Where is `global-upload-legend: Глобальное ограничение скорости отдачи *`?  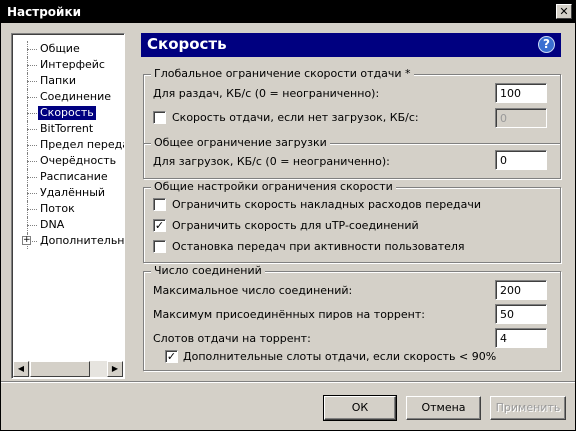
global-upload-legend: Глобальное ограничение скорости отдачи * is located at coordinates (282, 74).